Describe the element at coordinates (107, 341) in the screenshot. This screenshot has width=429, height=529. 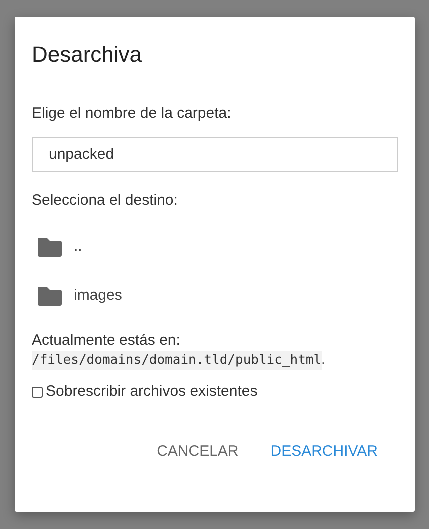
I see `location-label: Actualmente estás en:` at that location.